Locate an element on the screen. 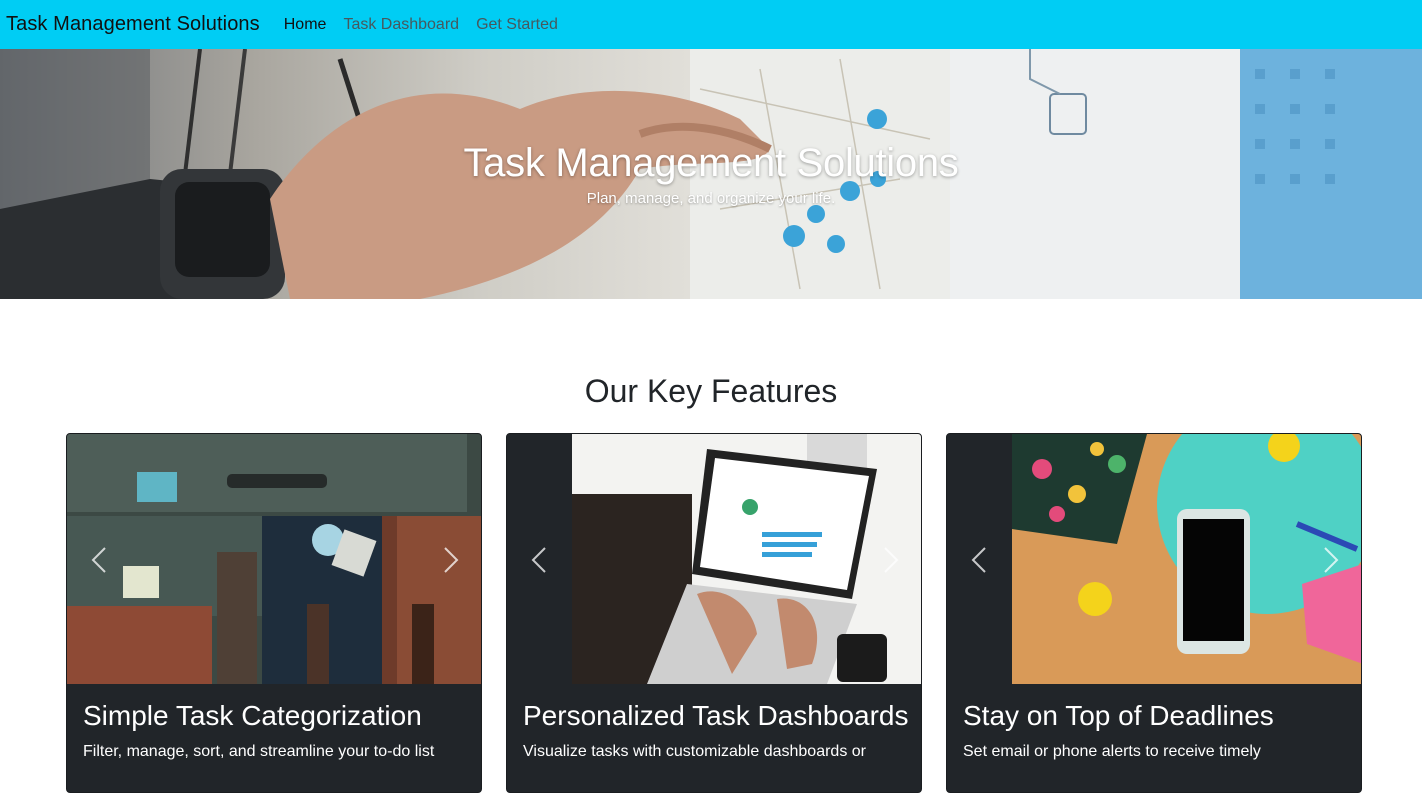 Image resolution: width=1422 pixels, height=793 pixels. card-title: Simple Task Categorization is located at coordinates (252, 715).